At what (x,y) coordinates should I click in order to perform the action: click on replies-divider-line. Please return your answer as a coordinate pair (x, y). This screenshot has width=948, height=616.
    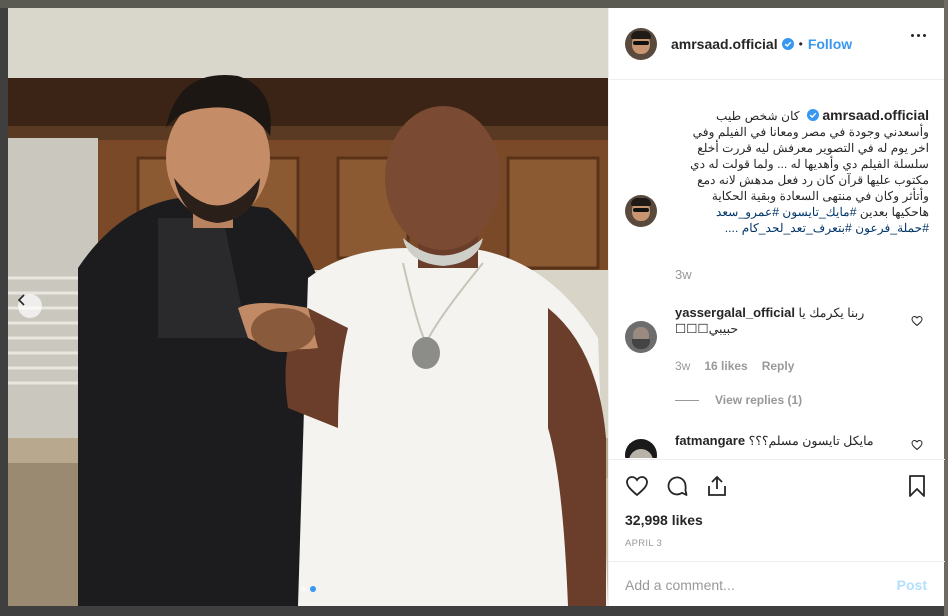
    Looking at the image, I should click on (687, 400).